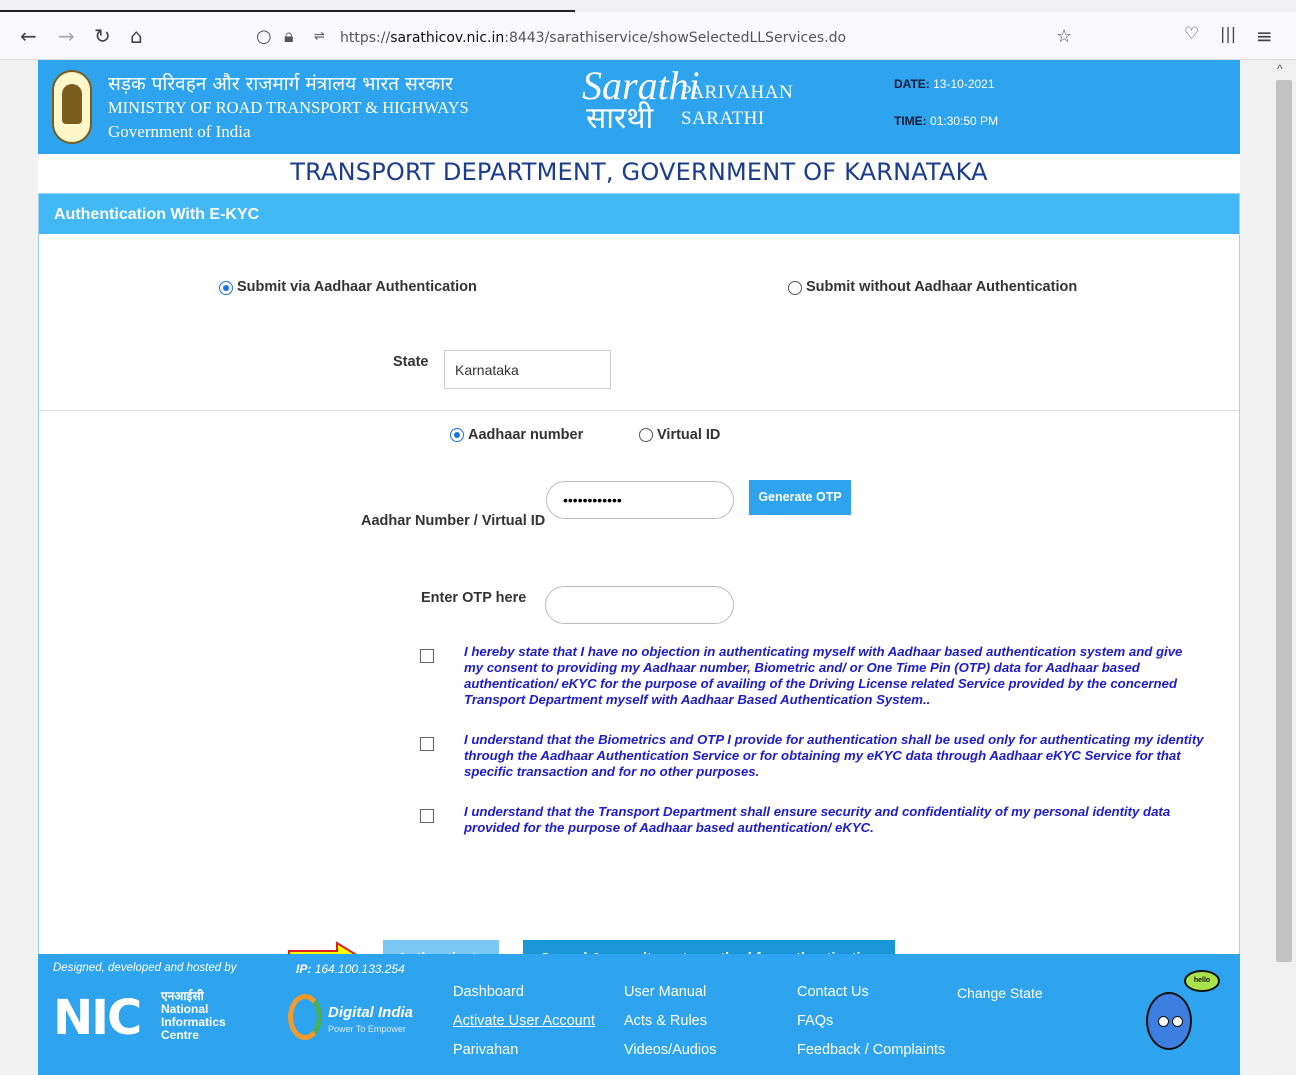 This screenshot has height=1075, width=1296. What do you see at coordinates (305, 1017) in the screenshot?
I see `digital-india-icon` at bounding box center [305, 1017].